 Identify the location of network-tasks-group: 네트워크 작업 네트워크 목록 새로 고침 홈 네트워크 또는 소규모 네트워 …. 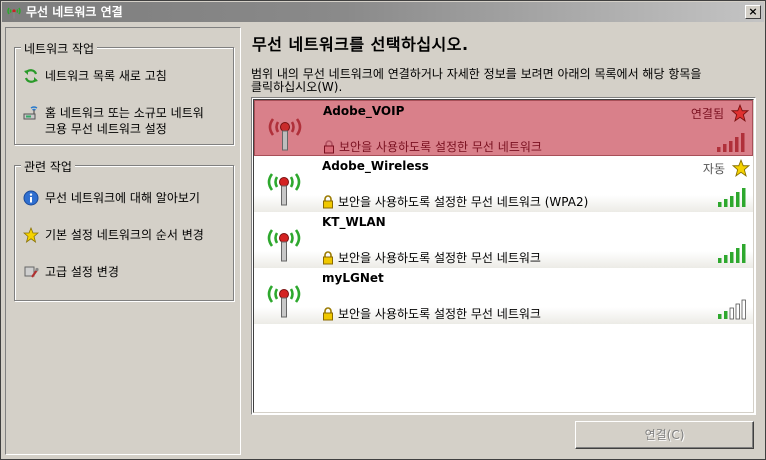
(124, 92).